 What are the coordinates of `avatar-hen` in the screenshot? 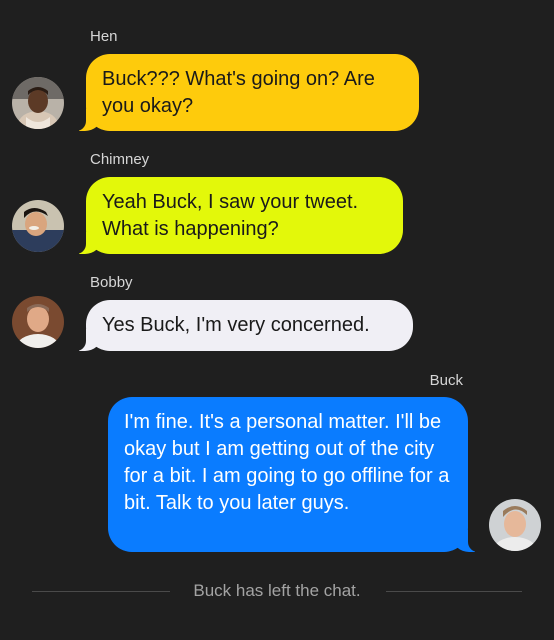 It's located at (38, 103).